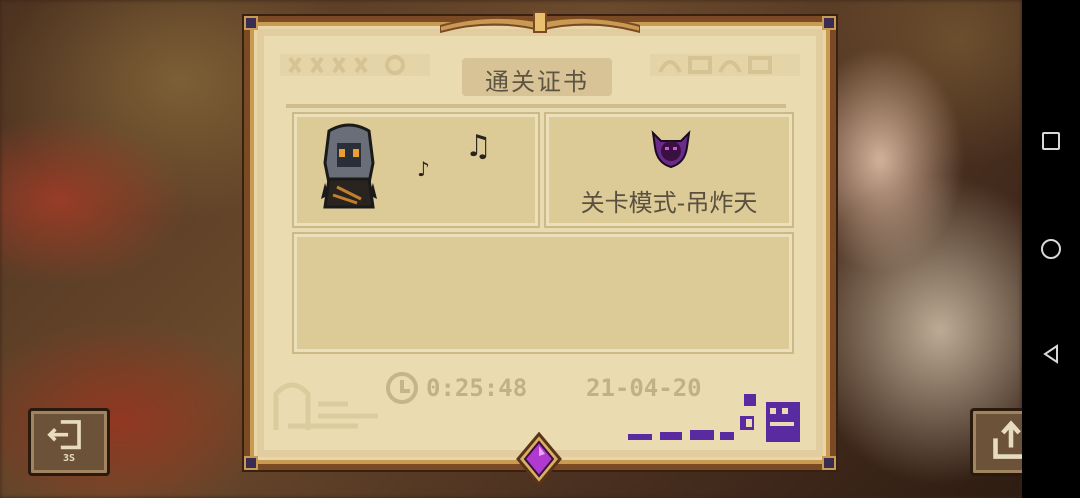  What do you see at coordinates (669, 203) in the screenshot?
I see `mode-label: 关卡模式-吊炸天` at bounding box center [669, 203].